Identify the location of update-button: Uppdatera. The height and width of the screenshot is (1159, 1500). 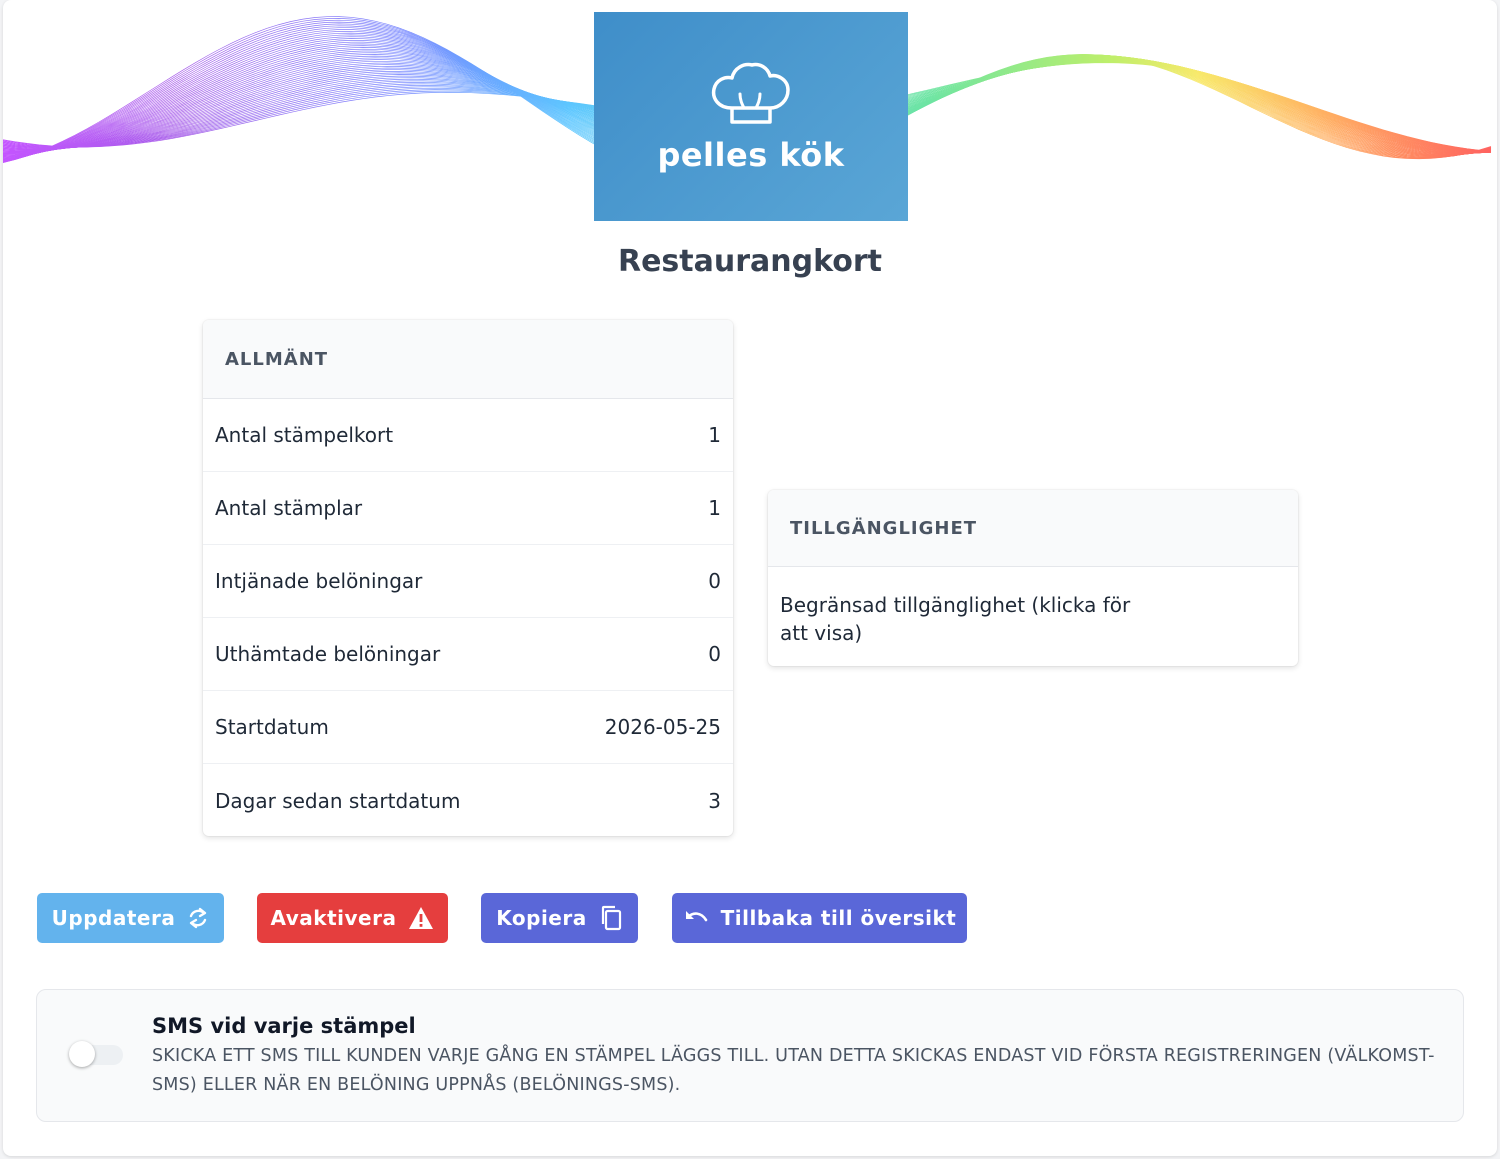
(130, 918).